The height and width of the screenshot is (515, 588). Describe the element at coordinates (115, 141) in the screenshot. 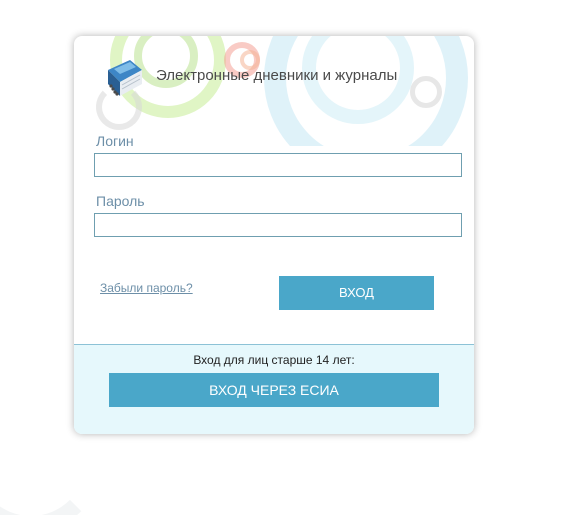

I see `login-label: Логин` at that location.